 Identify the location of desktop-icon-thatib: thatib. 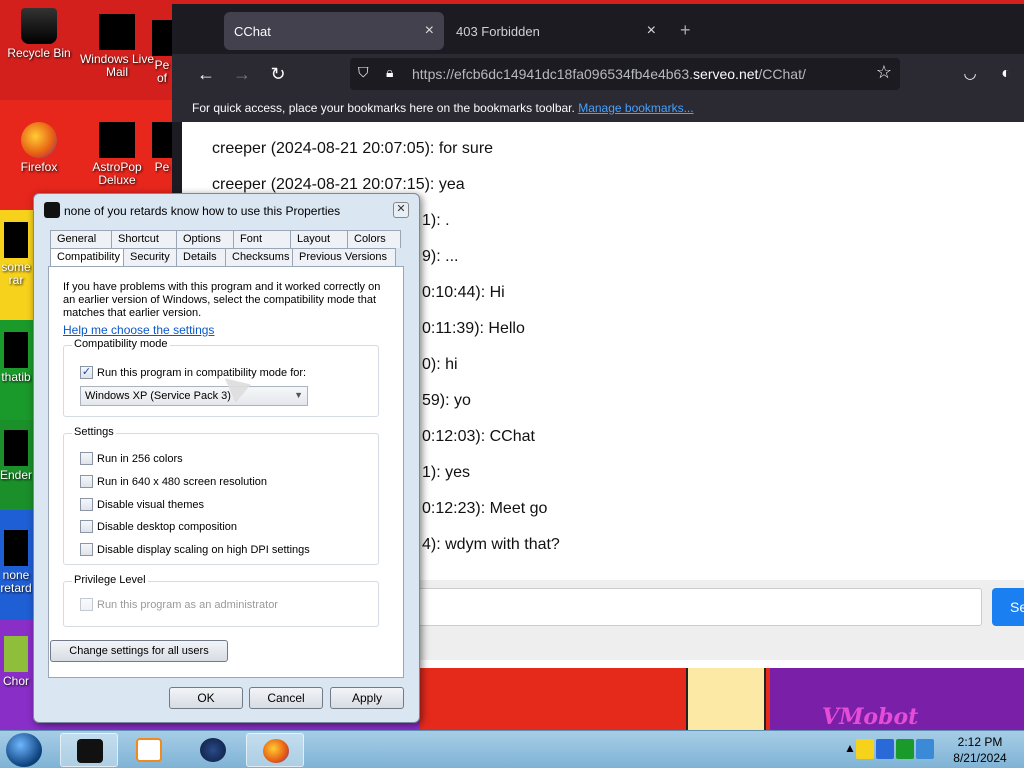
(16, 358).